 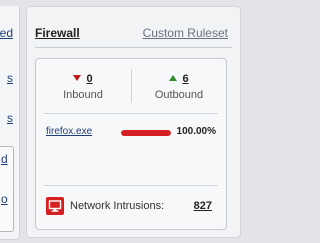 I want to click on usage-bar-fill, so click(x=146, y=133).